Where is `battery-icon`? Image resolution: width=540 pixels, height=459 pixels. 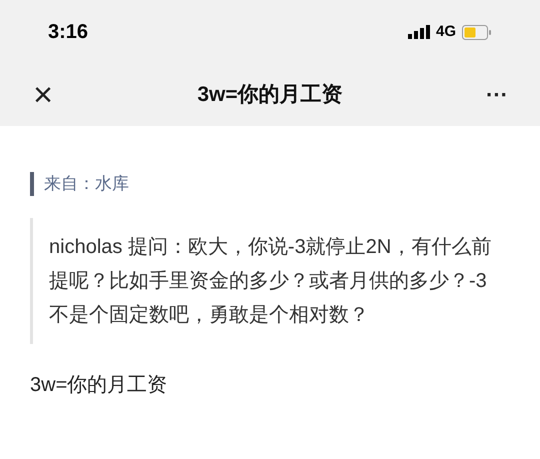
battery-icon is located at coordinates (477, 32).